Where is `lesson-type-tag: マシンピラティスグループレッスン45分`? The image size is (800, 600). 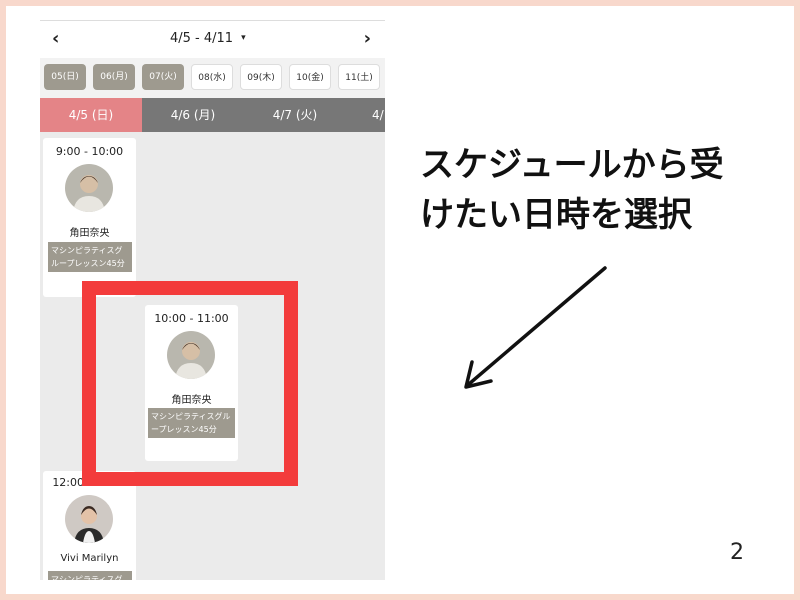
lesson-type-tag: マシンピラティスグループレッスン45分 is located at coordinates (90, 257).